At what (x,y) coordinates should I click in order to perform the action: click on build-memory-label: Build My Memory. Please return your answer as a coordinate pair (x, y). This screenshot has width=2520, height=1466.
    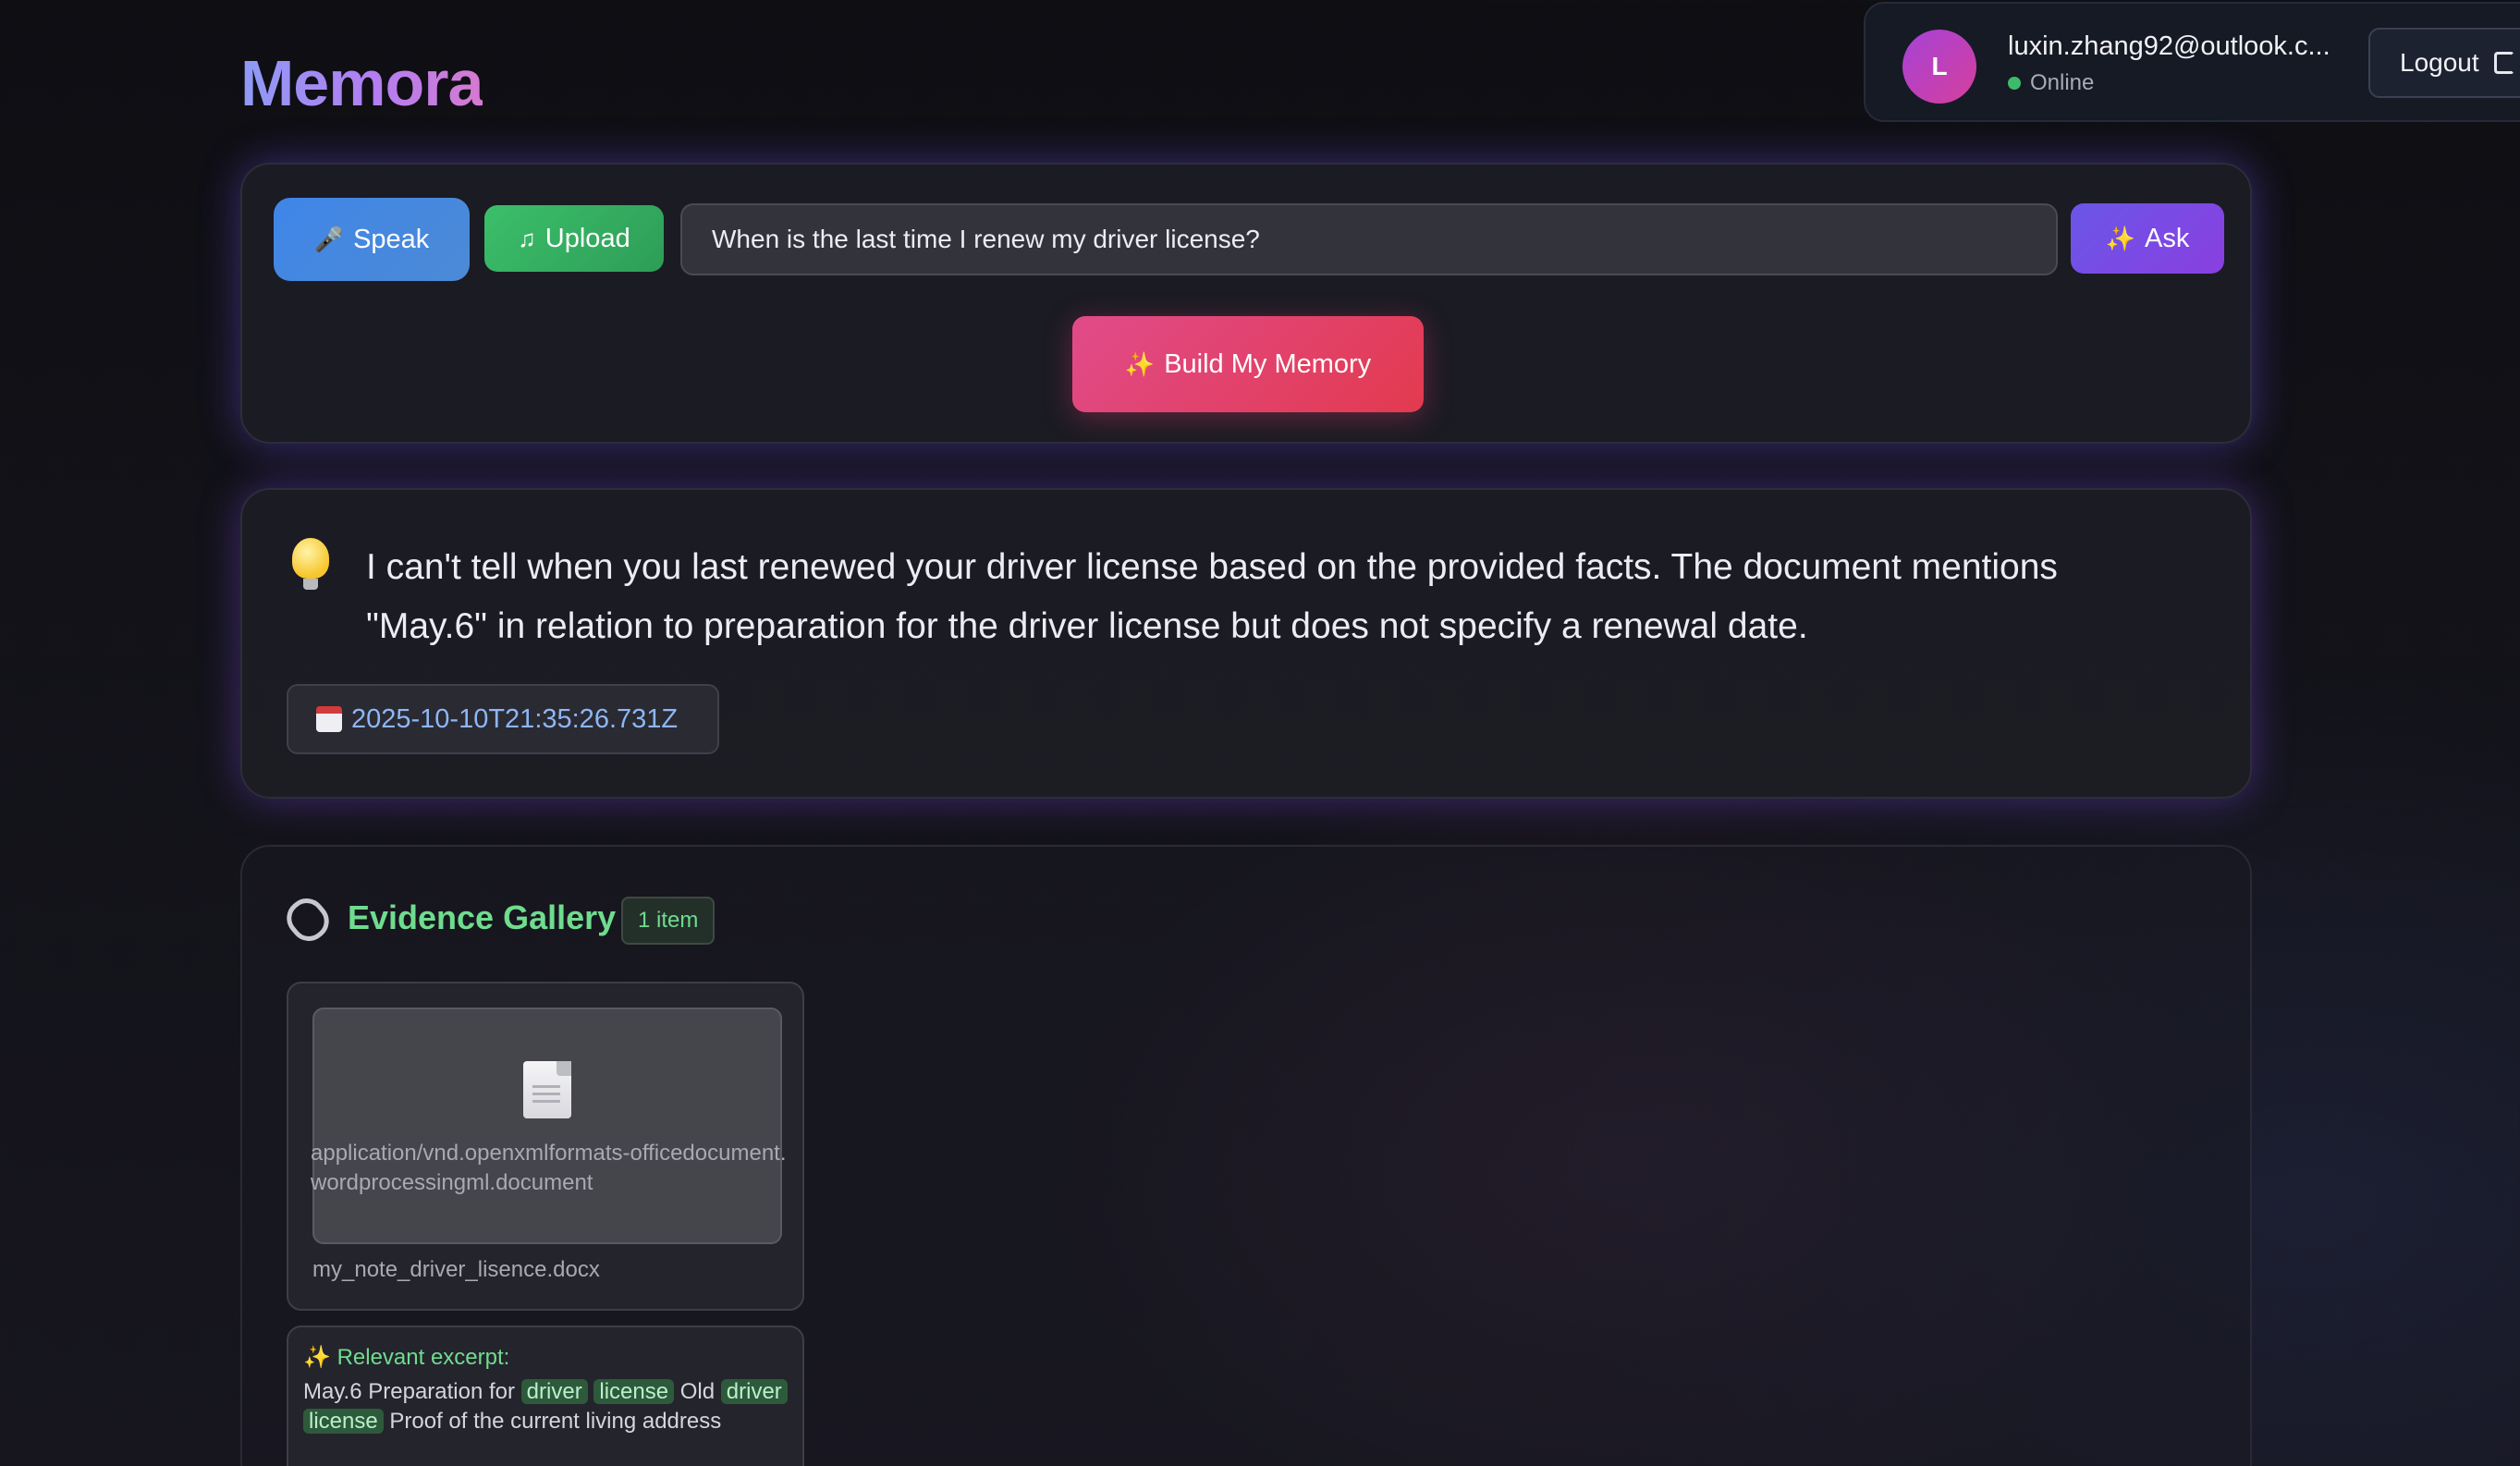
    Looking at the image, I should click on (1268, 363).